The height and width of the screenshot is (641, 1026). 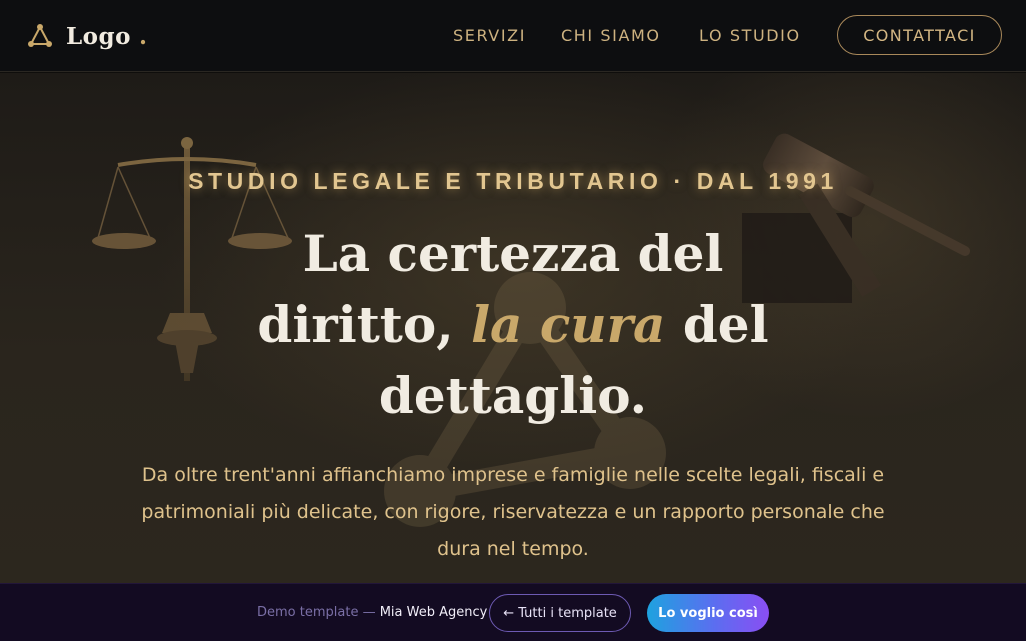 I want to click on demo-template-label: Demo template — Mia Web Agency, so click(x=372, y=613).